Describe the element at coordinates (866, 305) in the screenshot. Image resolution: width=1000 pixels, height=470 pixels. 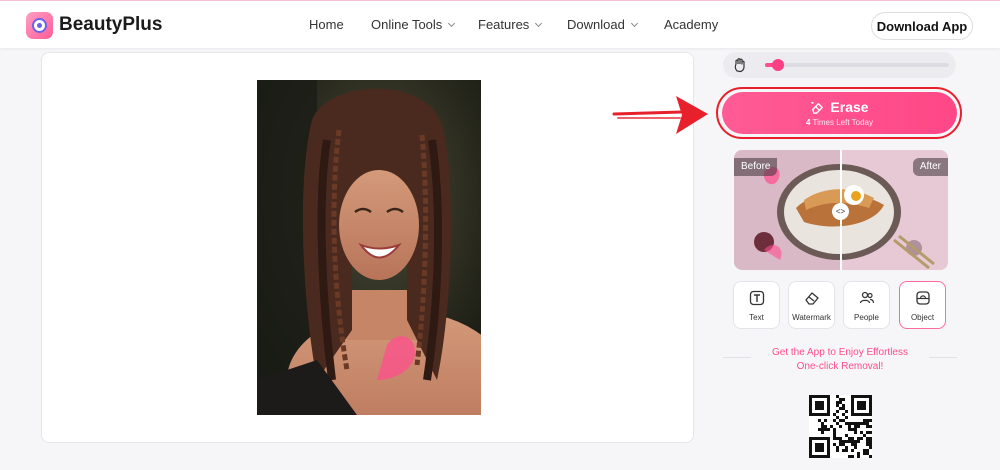
I see `tool-people-button: People` at that location.